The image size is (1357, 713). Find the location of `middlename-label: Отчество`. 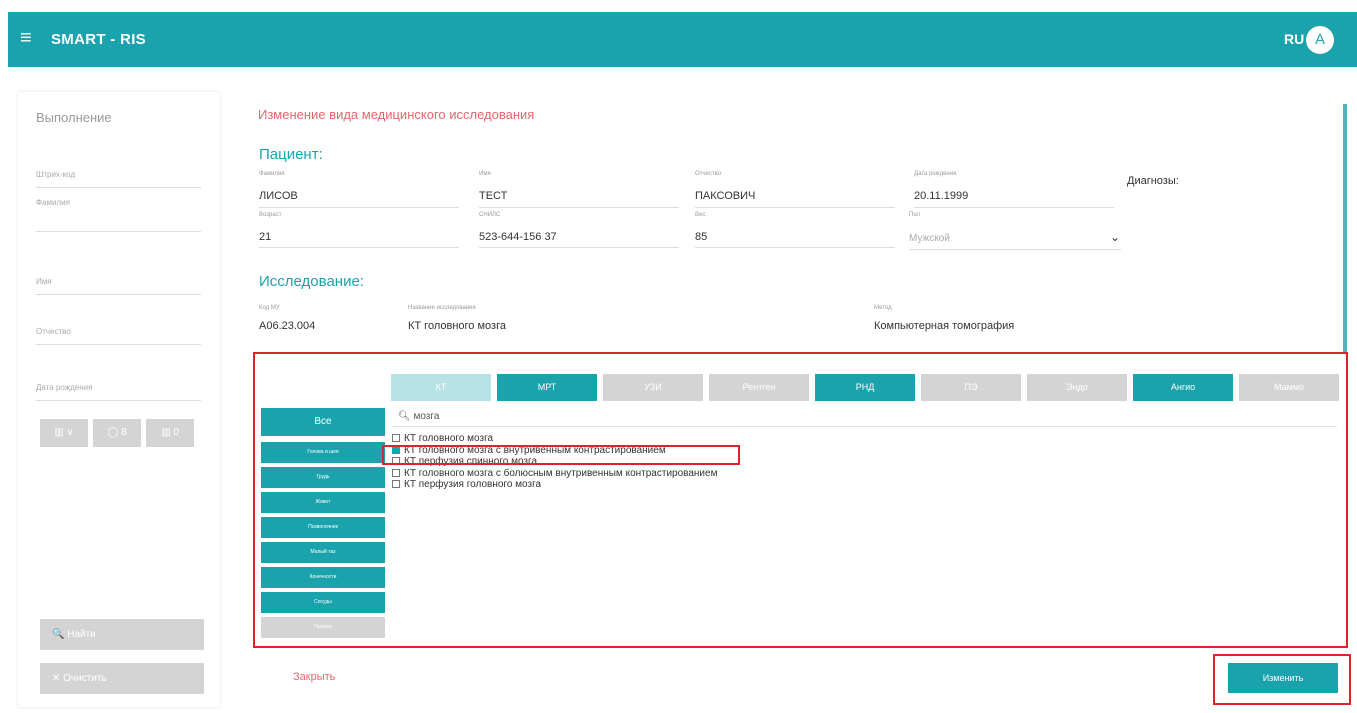

middlename-label: Отчество is located at coordinates (708, 174).